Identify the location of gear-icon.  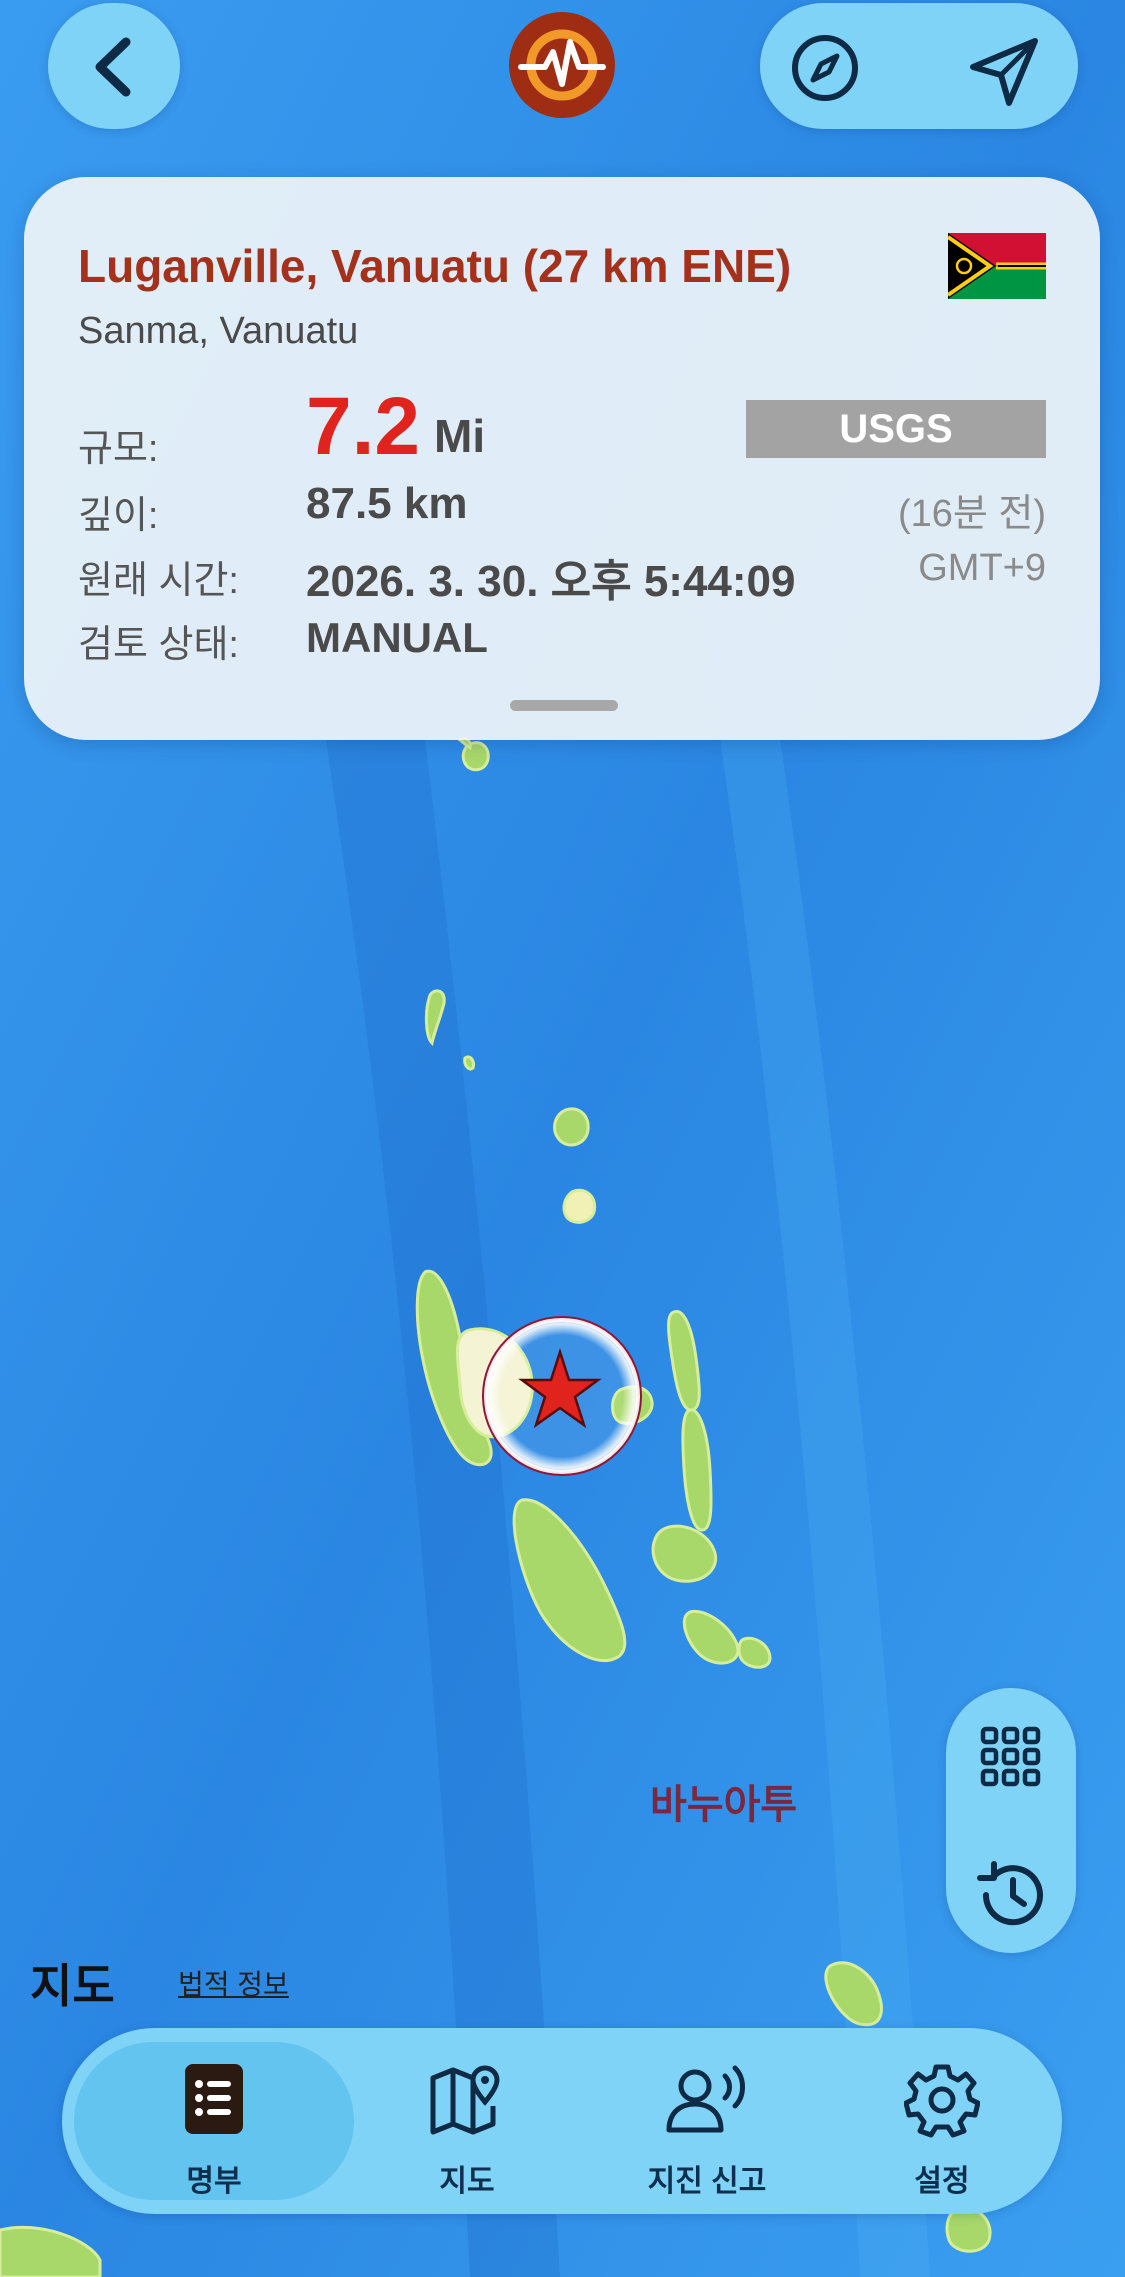
(942, 2101).